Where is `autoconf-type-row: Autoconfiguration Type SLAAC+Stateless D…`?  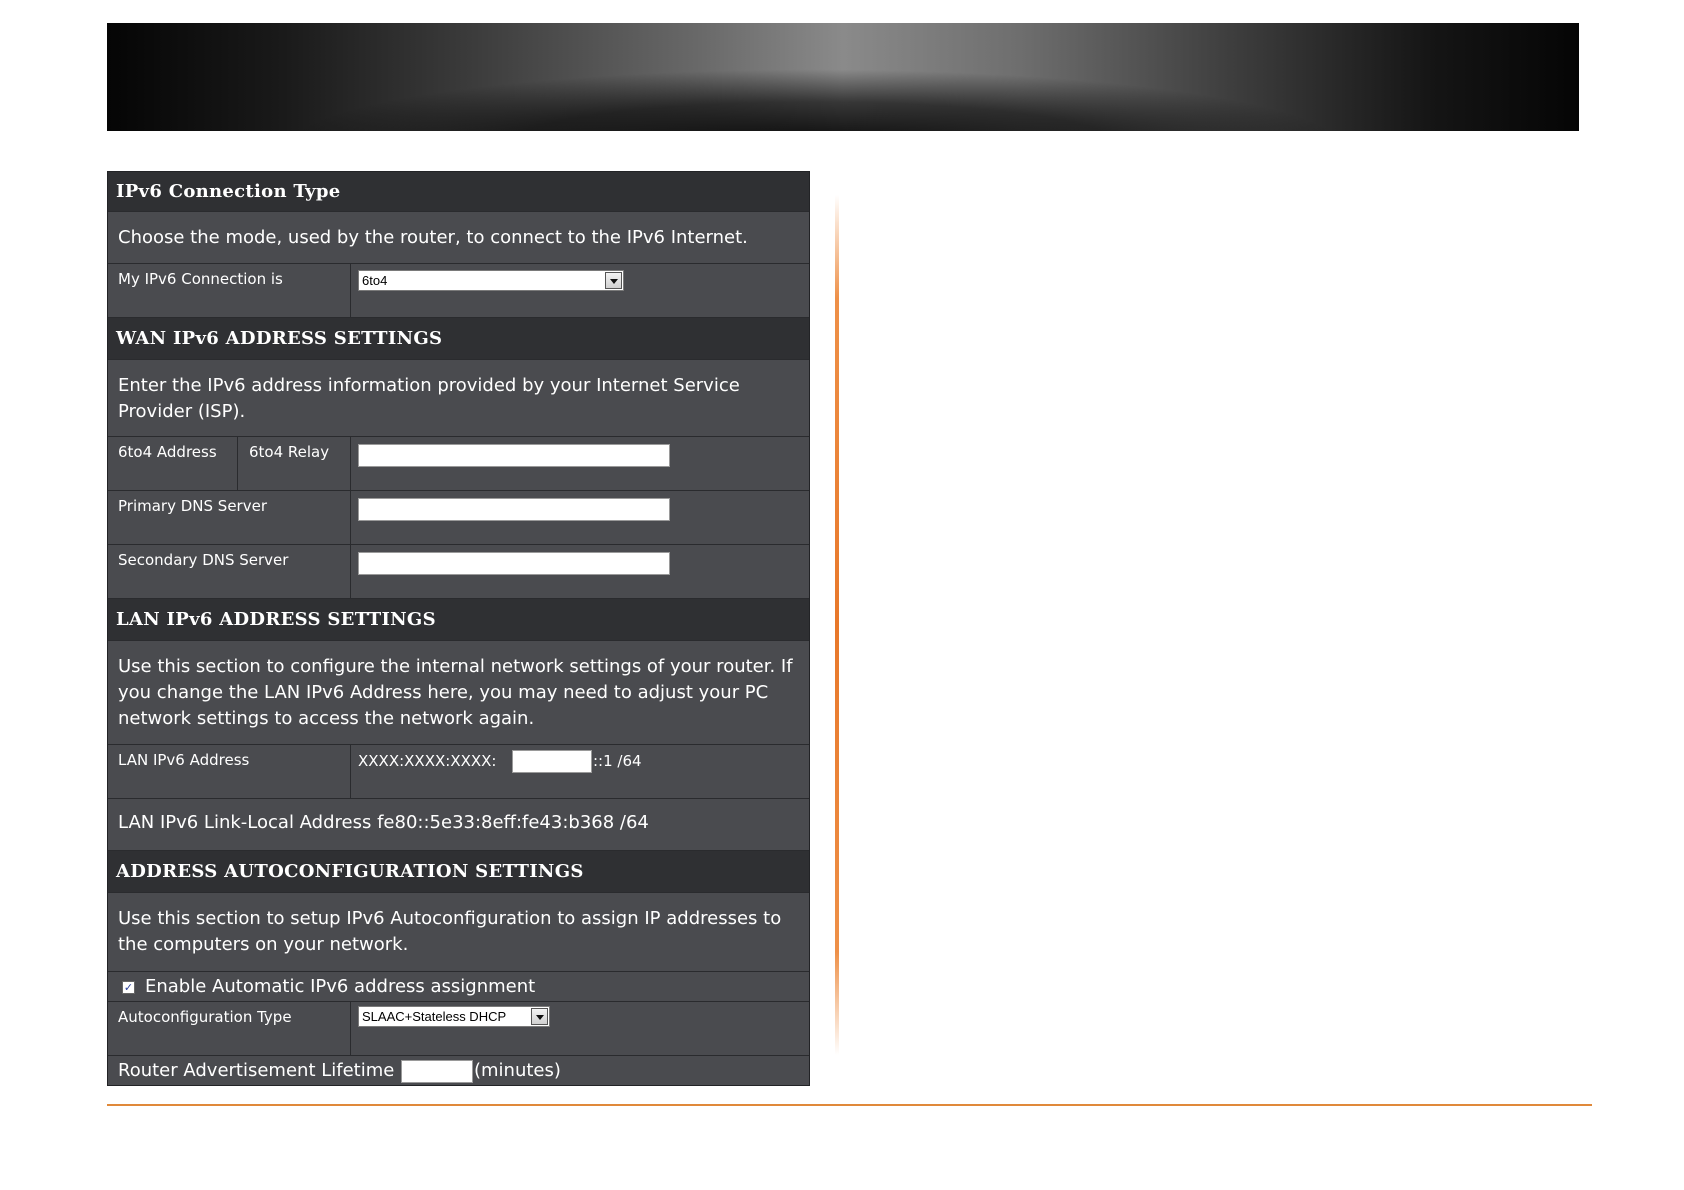 autoconf-type-row: Autoconfiguration Type SLAAC+Stateless D… is located at coordinates (458, 1029).